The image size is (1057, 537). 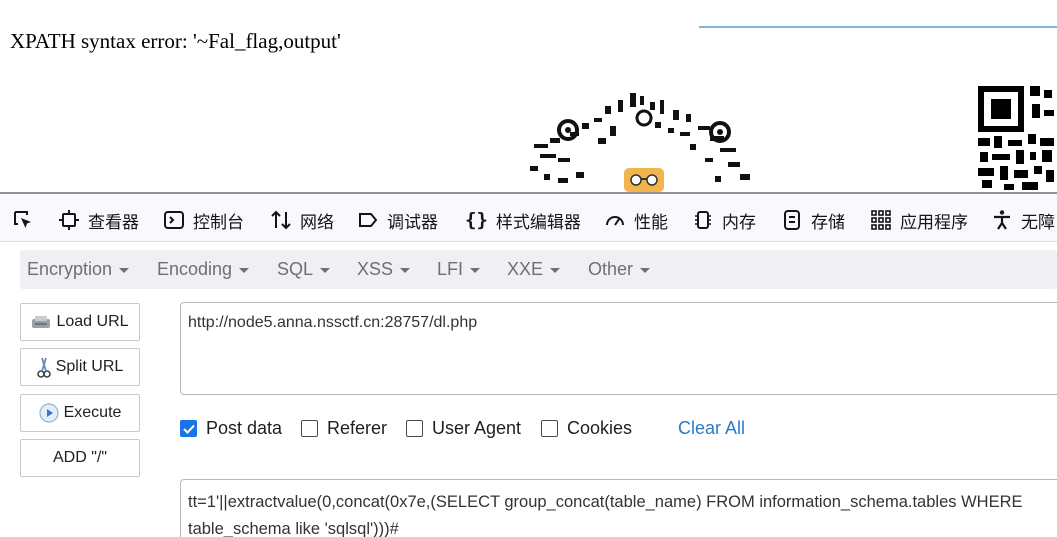 I want to click on add-slash-button: ADD "/", so click(x=80, y=458).